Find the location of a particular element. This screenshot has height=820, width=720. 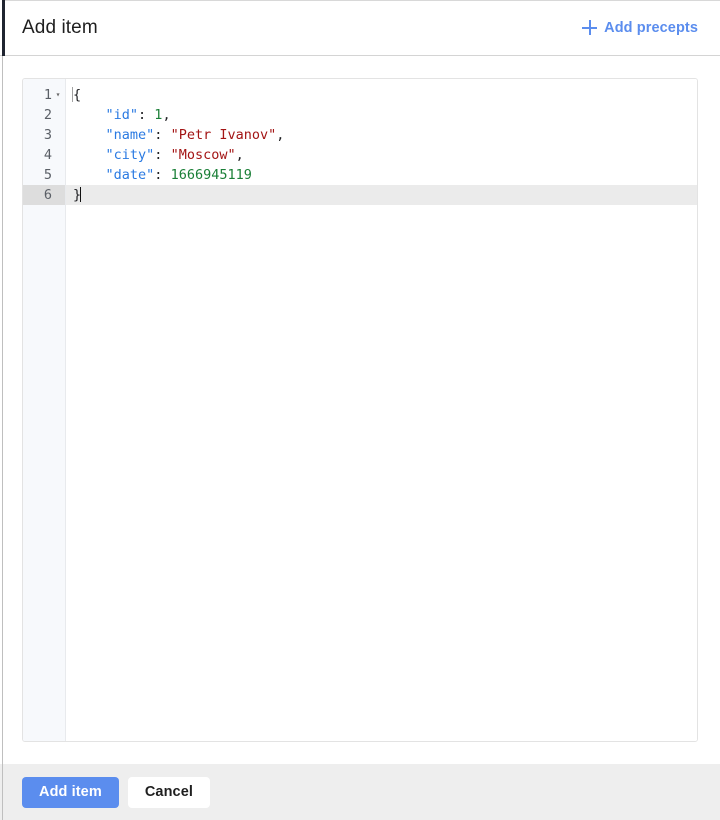

gutter-line-number: 5 is located at coordinates (44, 175).